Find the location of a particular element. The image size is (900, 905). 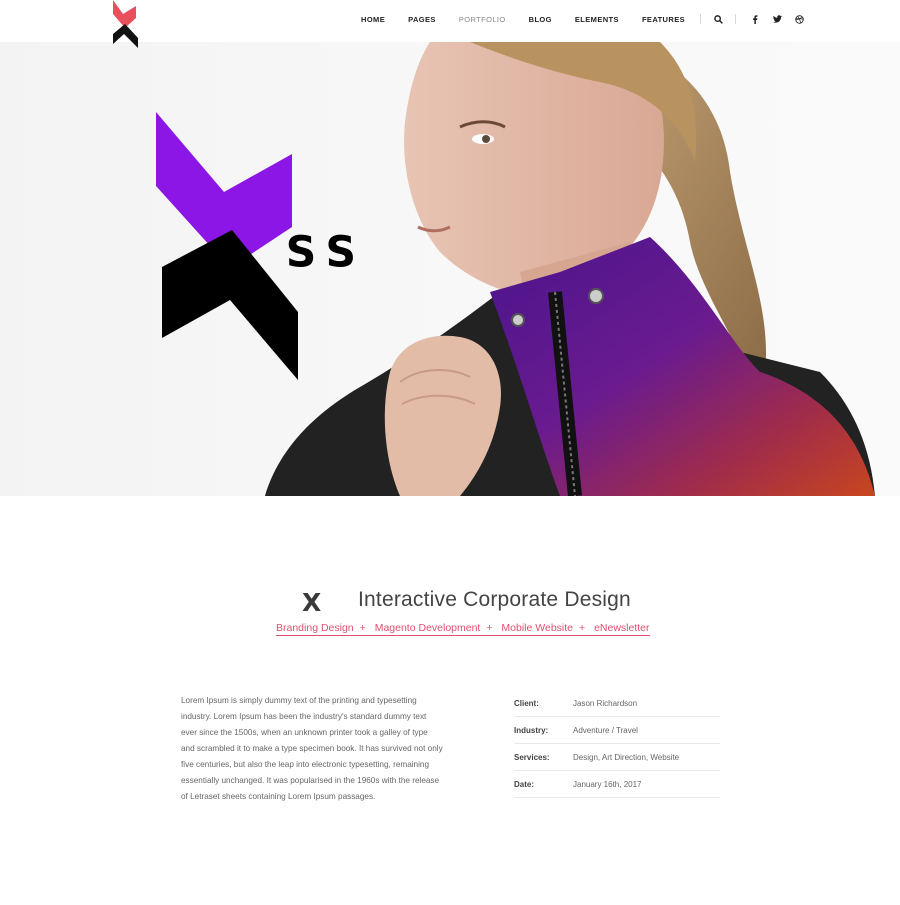

project-title: Interactive Corporate Design is located at coordinates (494, 599).